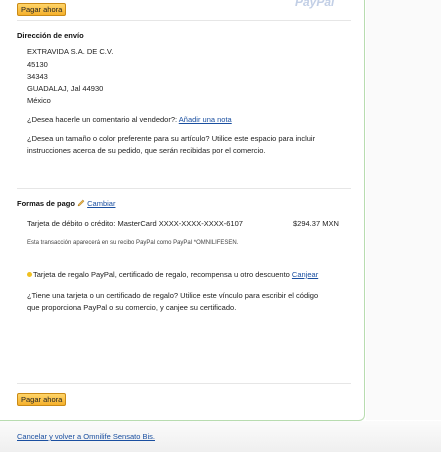 This screenshot has height=452, width=441. What do you see at coordinates (315, 4) in the screenshot?
I see `paypal-logo: PayPal` at bounding box center [315, 4].